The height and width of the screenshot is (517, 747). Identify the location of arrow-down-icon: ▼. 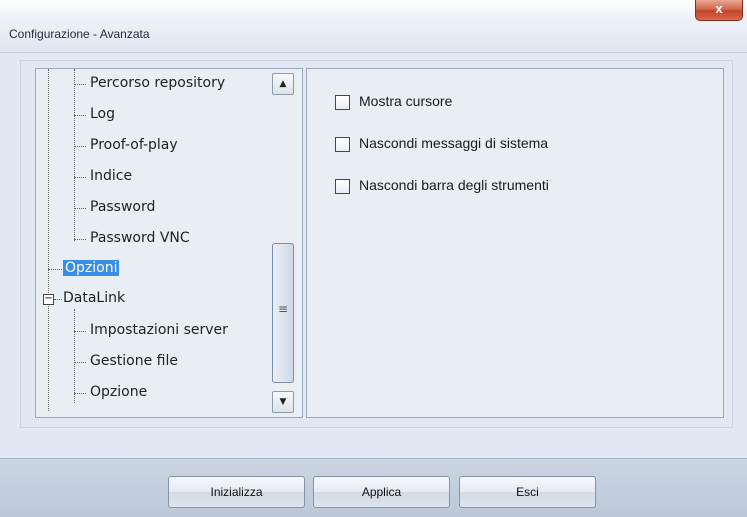
(283, 402).